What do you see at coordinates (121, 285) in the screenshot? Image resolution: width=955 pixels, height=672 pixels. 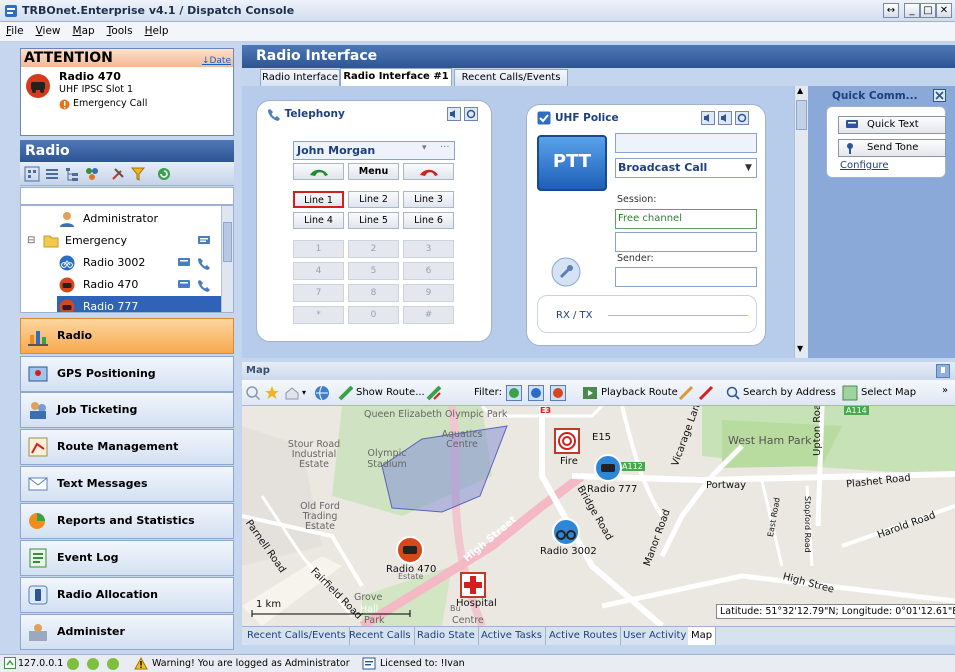 I see `tree-row-radio-470: Radio 470` at bounding box center [121, 285].